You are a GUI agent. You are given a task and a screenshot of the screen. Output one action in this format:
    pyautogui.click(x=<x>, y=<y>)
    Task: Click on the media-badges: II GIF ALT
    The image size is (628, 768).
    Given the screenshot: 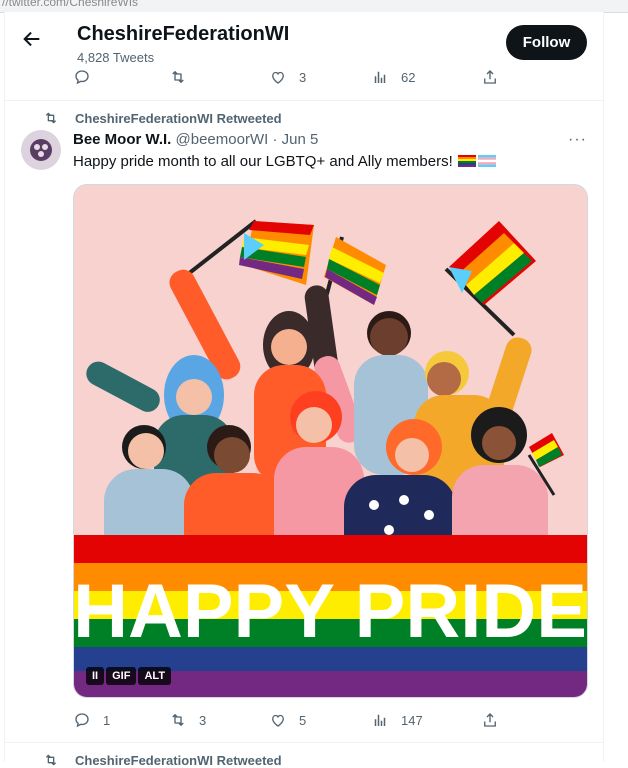 What is the action you would take?
    pyautogui.click(x=129, y=676)
    